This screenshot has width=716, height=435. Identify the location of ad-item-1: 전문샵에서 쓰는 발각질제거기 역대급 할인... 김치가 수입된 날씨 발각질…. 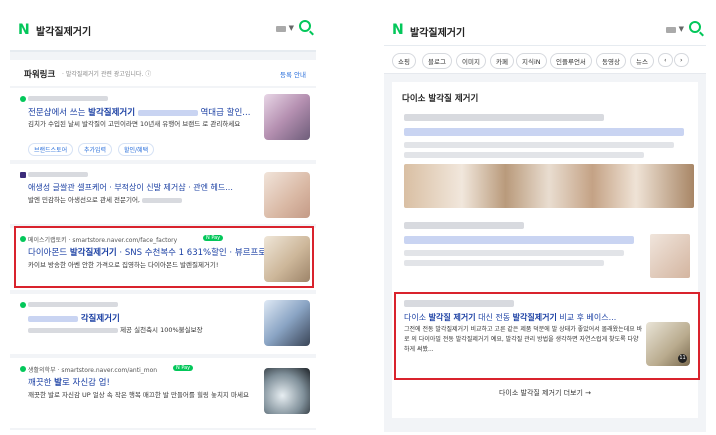
(163, 124).